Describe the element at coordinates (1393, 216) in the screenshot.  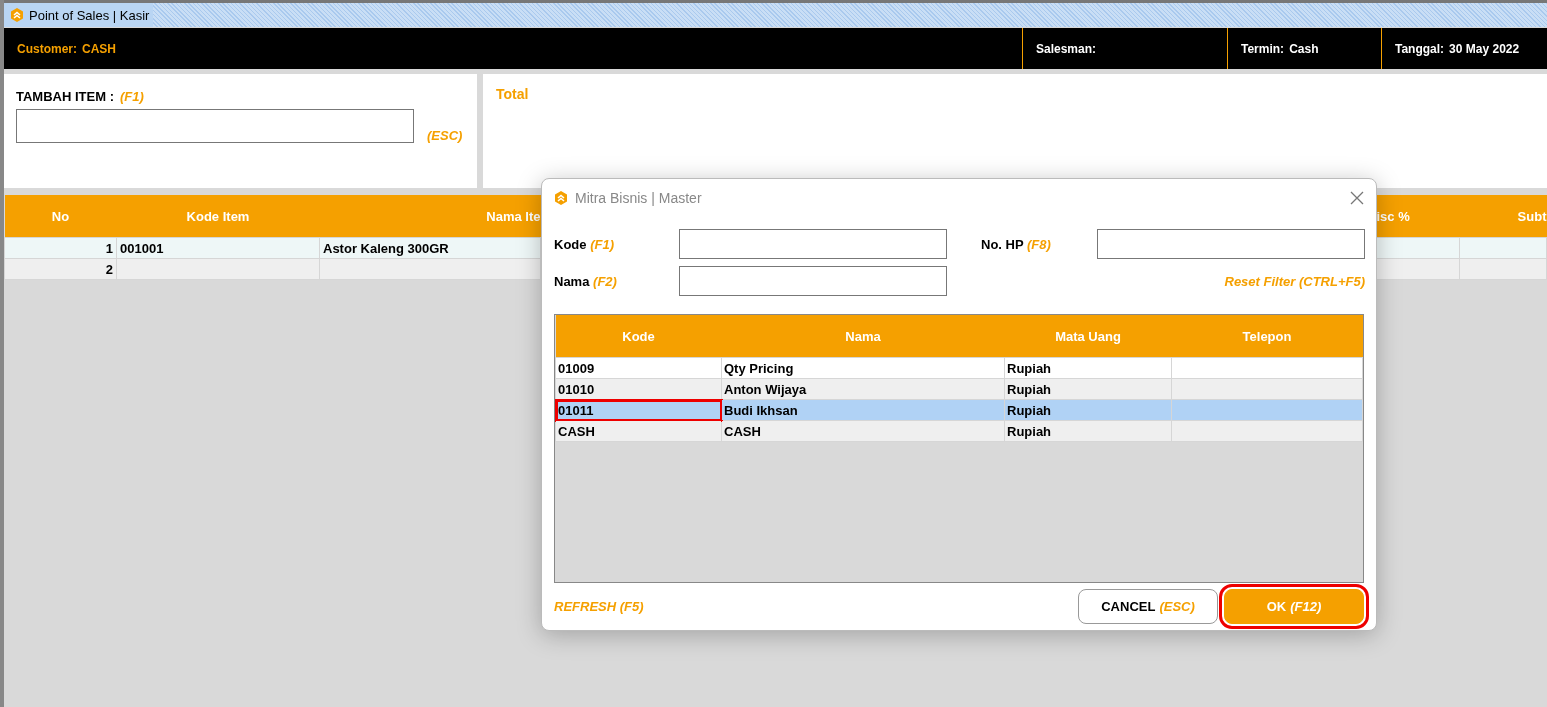
I see `column-header: isc %` at that location.